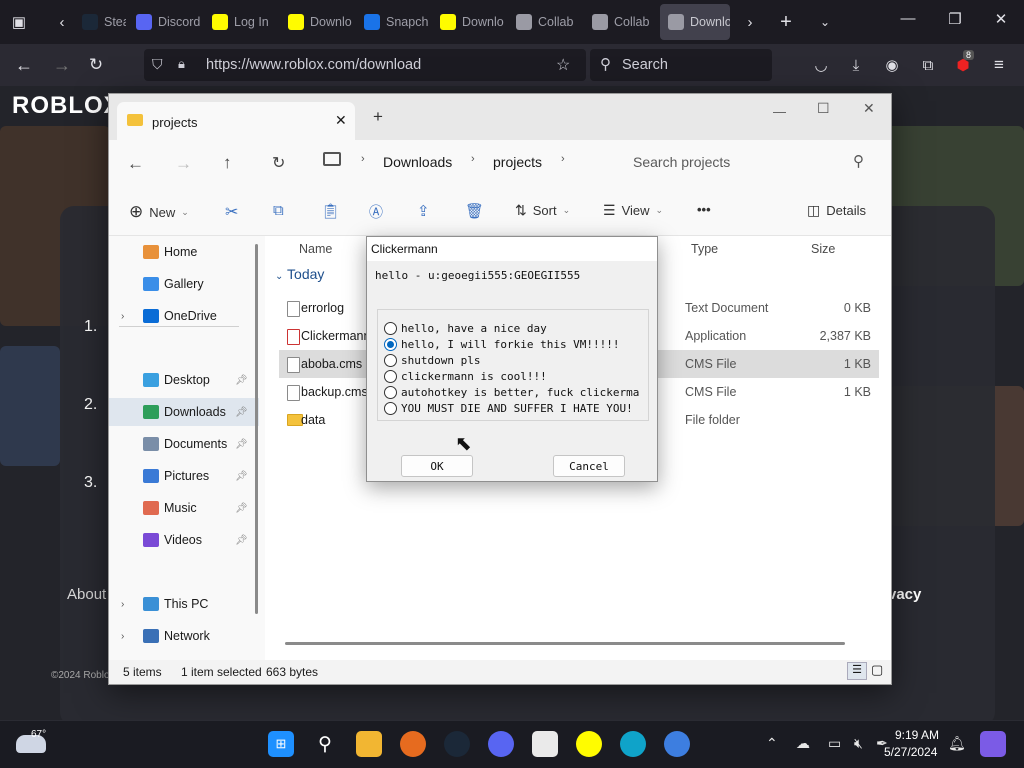 The height and width of the screenshot is (768, 1024). What do you see at coordinates (892, 65) in the screenshot?
I see `account-icon: ◉` at bounding box center [892, 65].